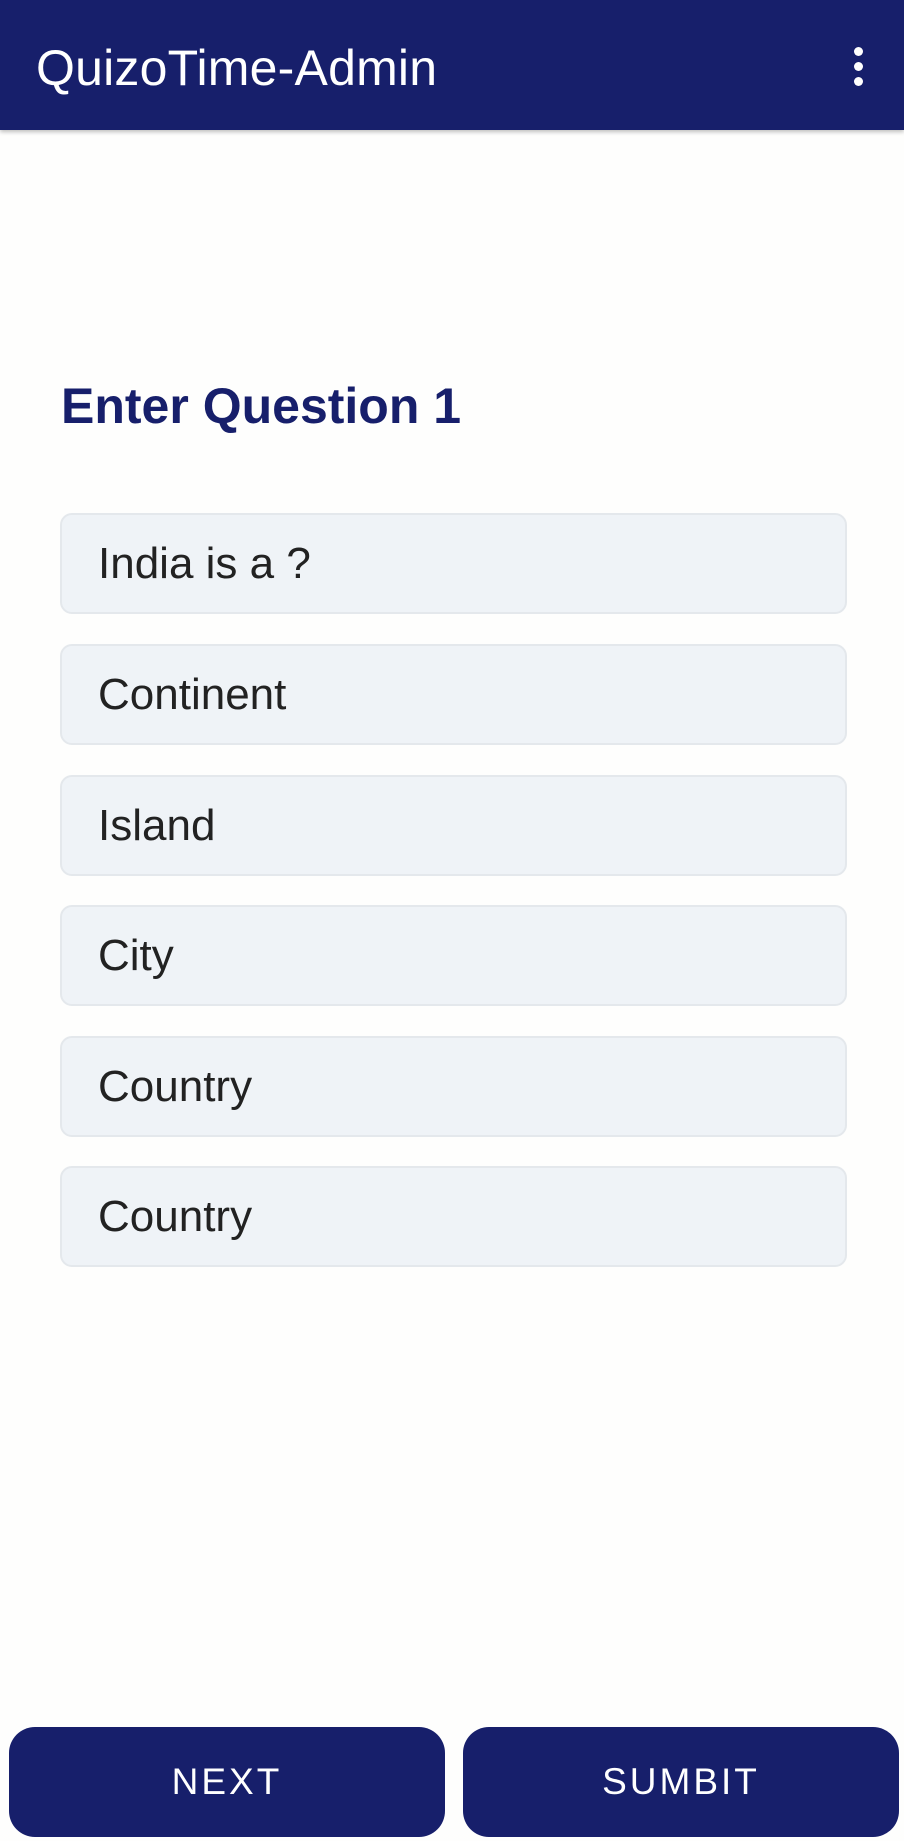 The image size is (904, 1841). I want to click on submit-button: SUMBIT, so click(681, 1782).